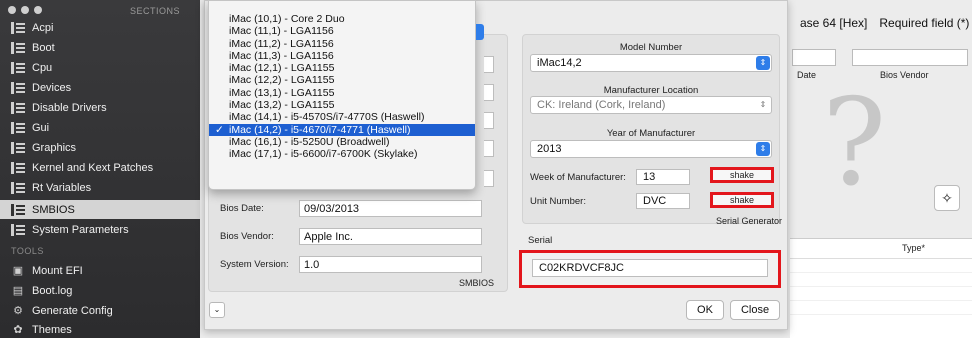 The height and width of the screenshot is (338, 972). What do you see at coordinates (342, 31) in the screenshot?
I see `menu-item: iMac (11,1) - LGA1156` at bounding box center [342, 31].